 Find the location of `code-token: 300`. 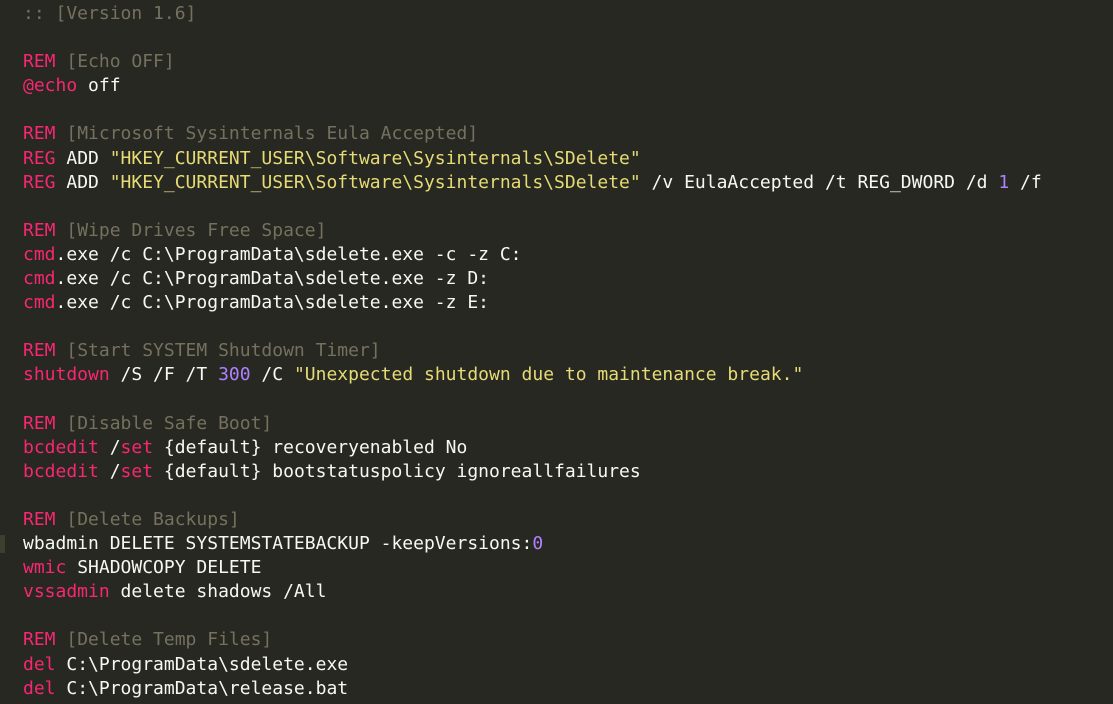

code-token: 300 is located at coordinates (234, 375).